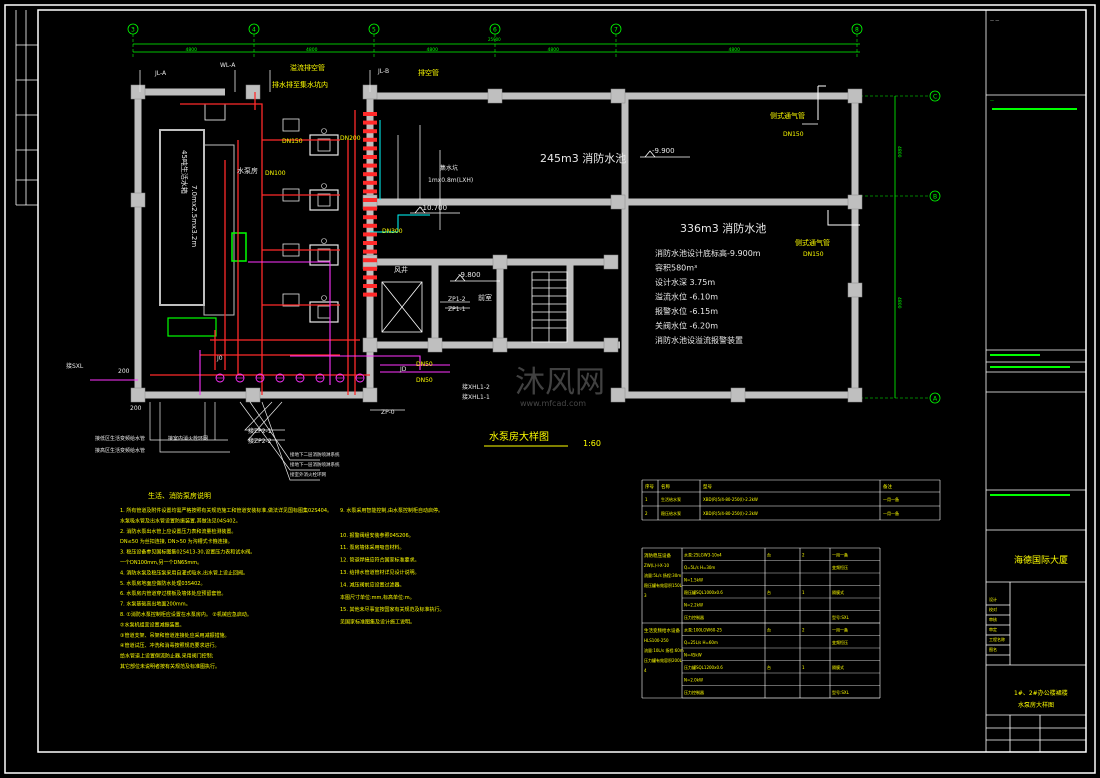  Describe the element at coordinates (693, 680) in the screenshot. I see `table-cell: N=2.0kW` at that location.